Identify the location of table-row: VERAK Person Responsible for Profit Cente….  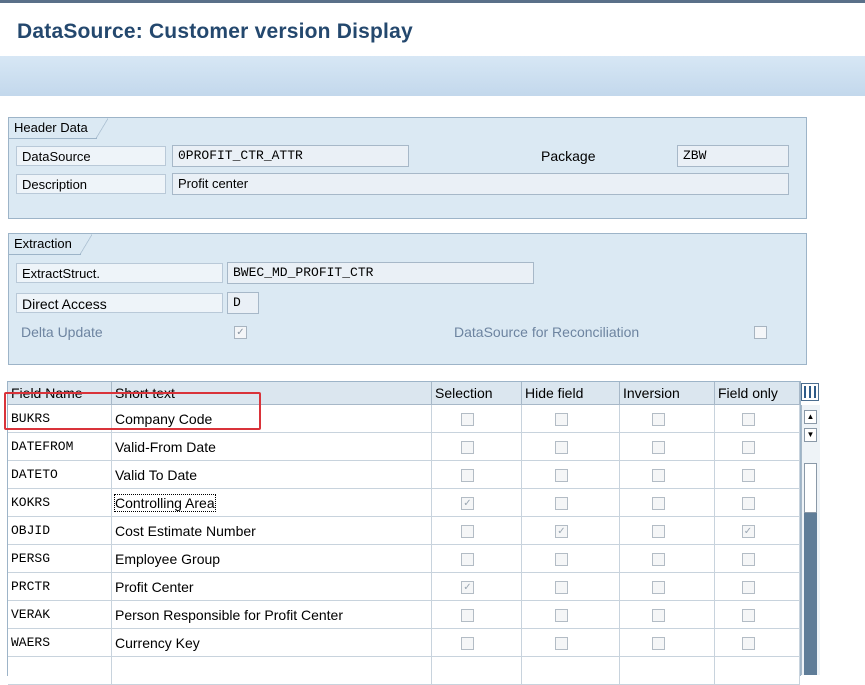
(404, 615).